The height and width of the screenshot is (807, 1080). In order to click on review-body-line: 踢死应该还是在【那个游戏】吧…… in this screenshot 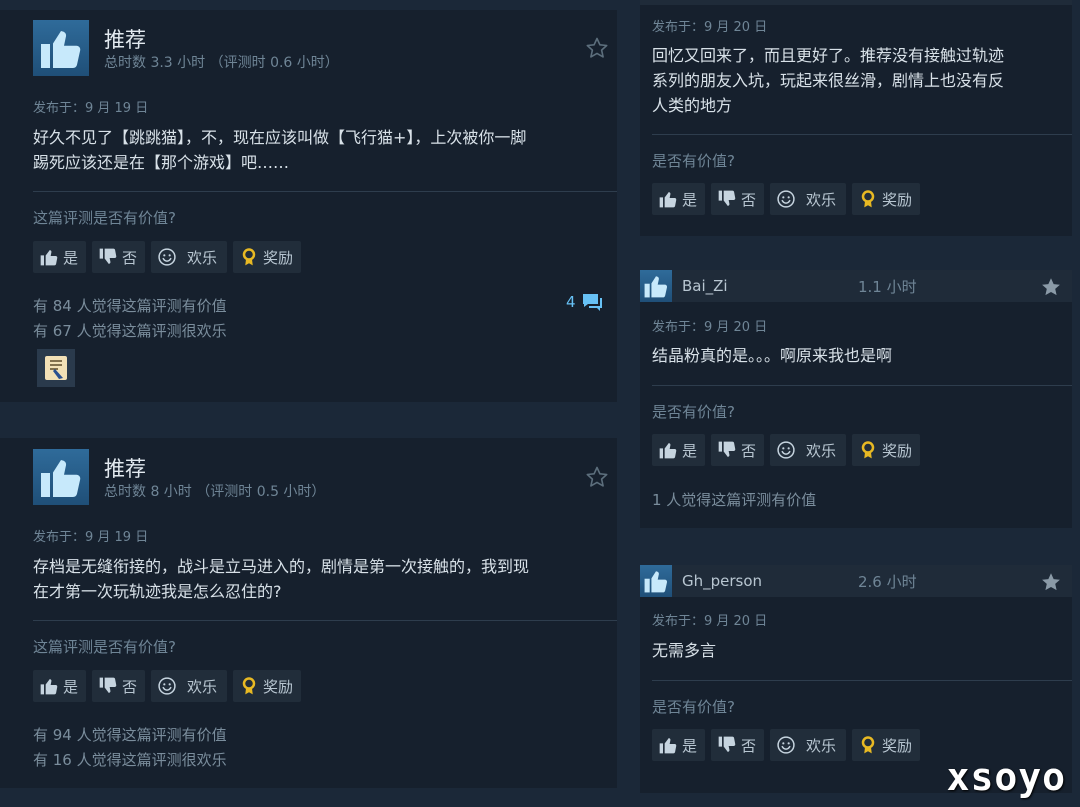, I will do `click(161, 162)`.